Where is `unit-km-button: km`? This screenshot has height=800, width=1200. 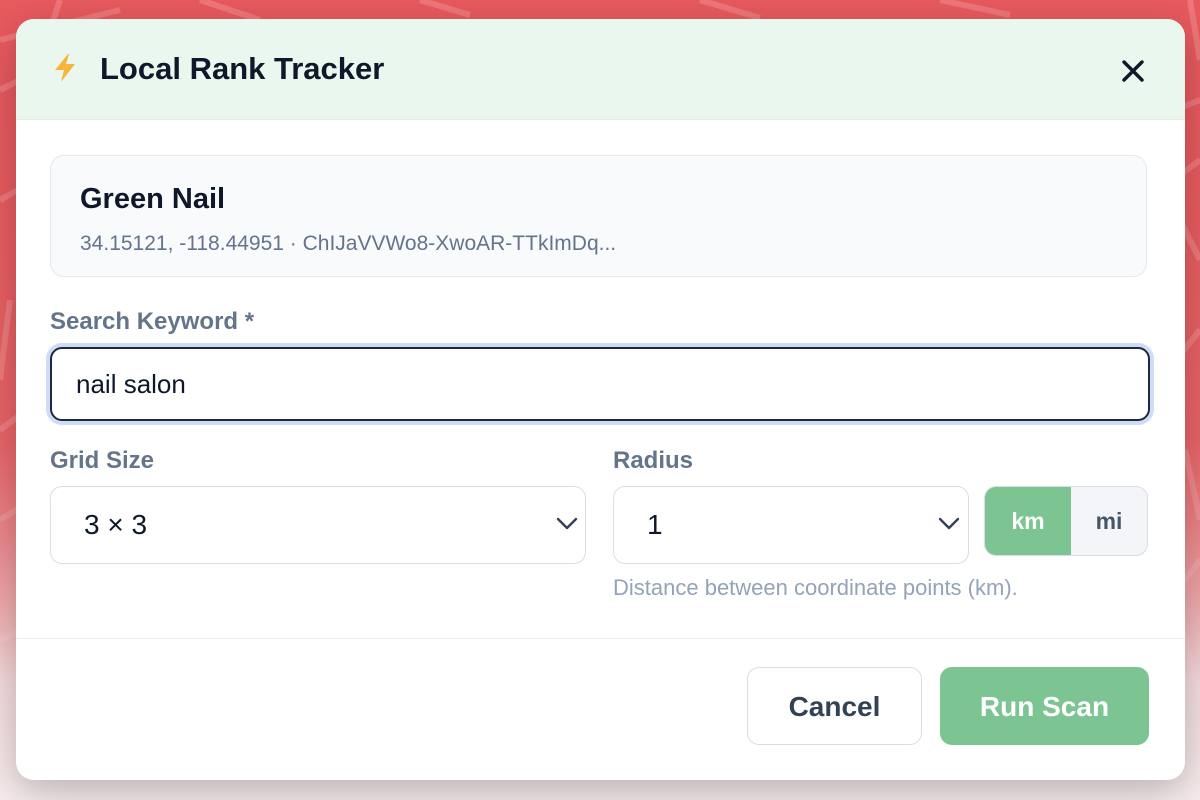 unit-km-button: km is located at coordinates (1028, 521).